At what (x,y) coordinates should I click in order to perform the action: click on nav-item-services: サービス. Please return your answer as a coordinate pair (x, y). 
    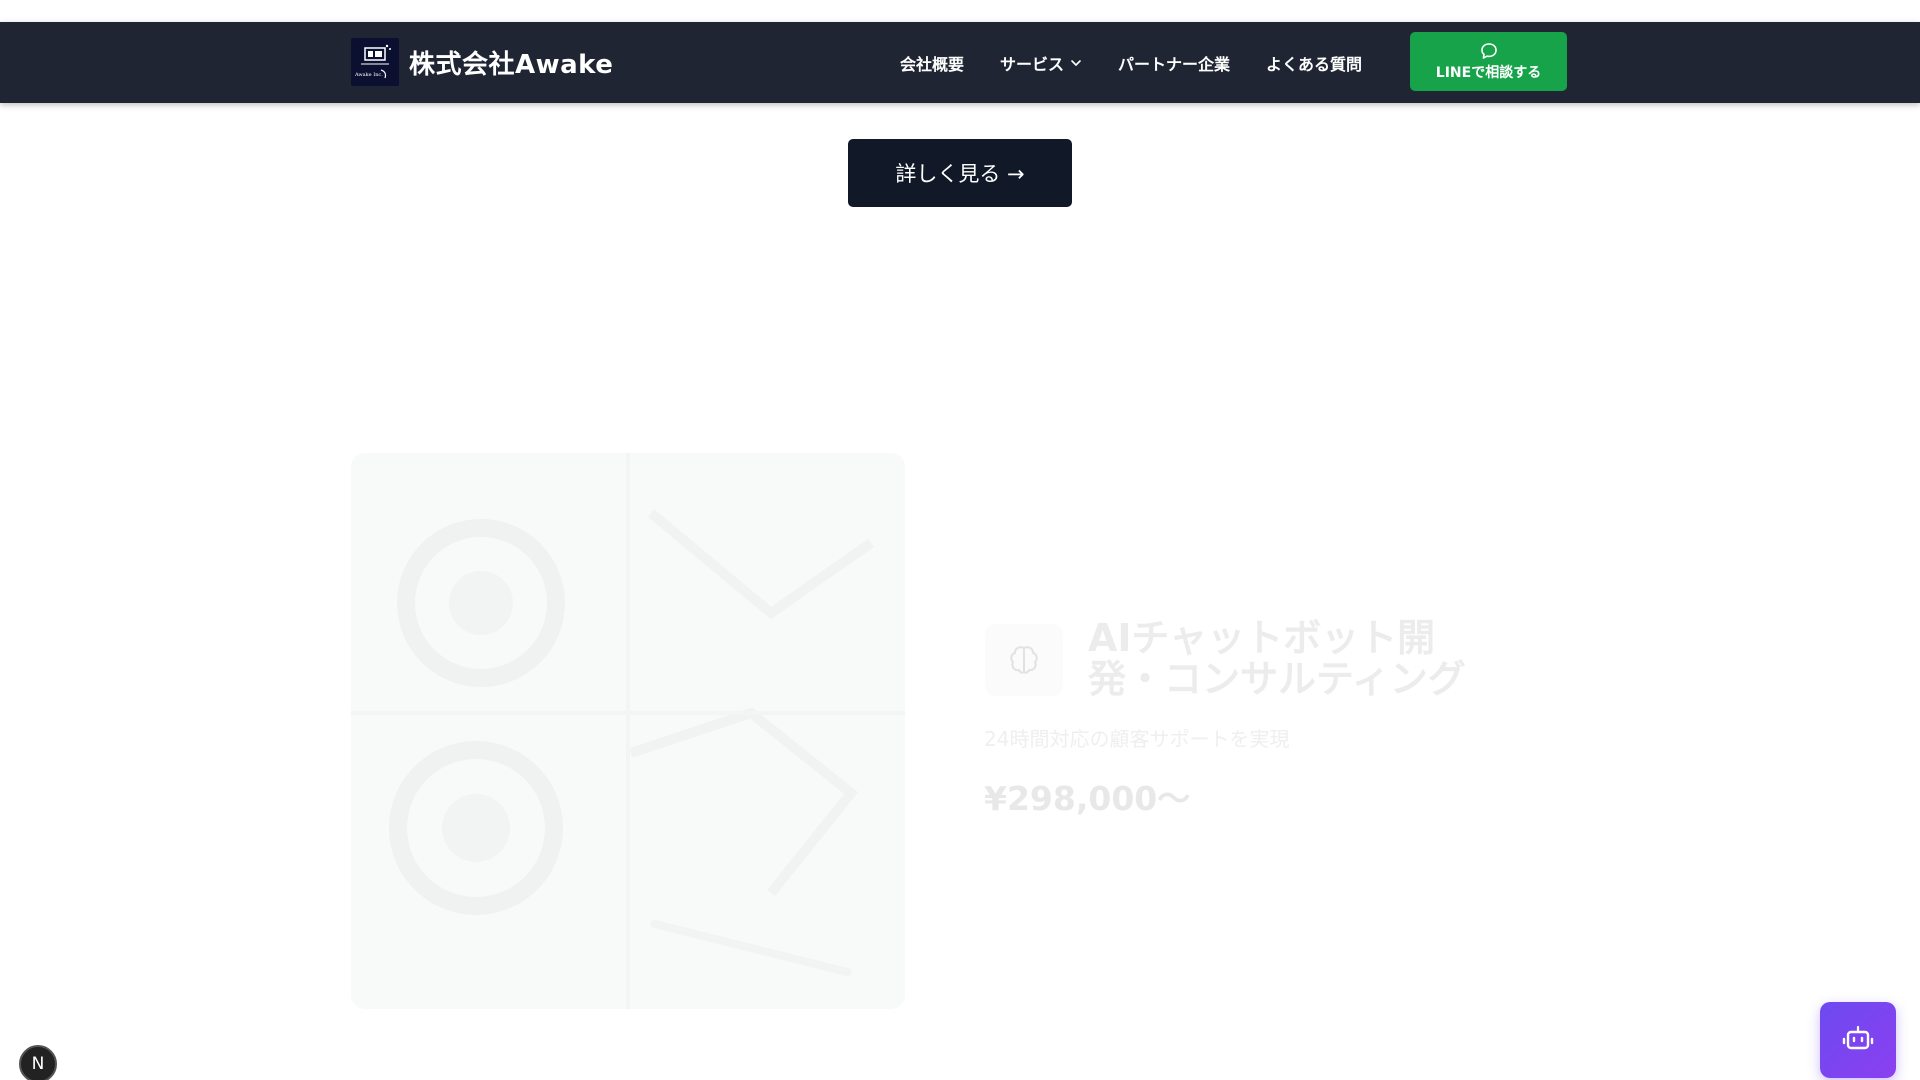
    Looking at the image, I should click on (1041, 63).